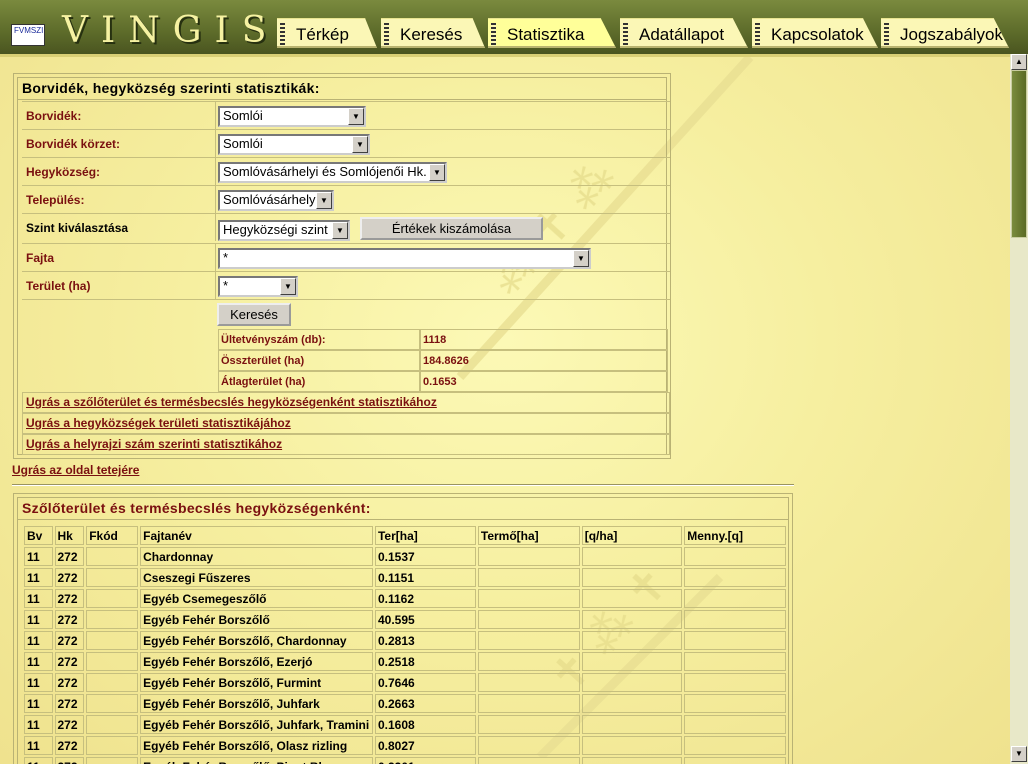 The height and width of the screenshot is (764, 1028). I want to click on result-total-label: Összterület (ha), so click(319, 360).